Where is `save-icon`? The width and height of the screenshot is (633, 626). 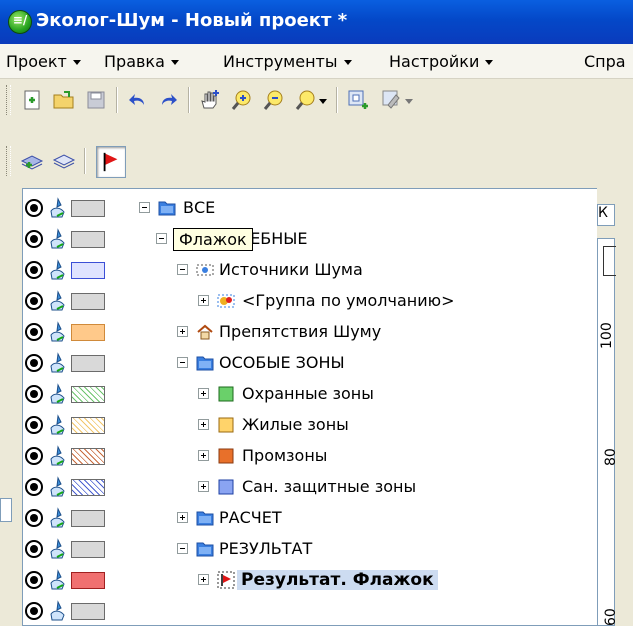
save-icon is located at coordinates (96, 100).